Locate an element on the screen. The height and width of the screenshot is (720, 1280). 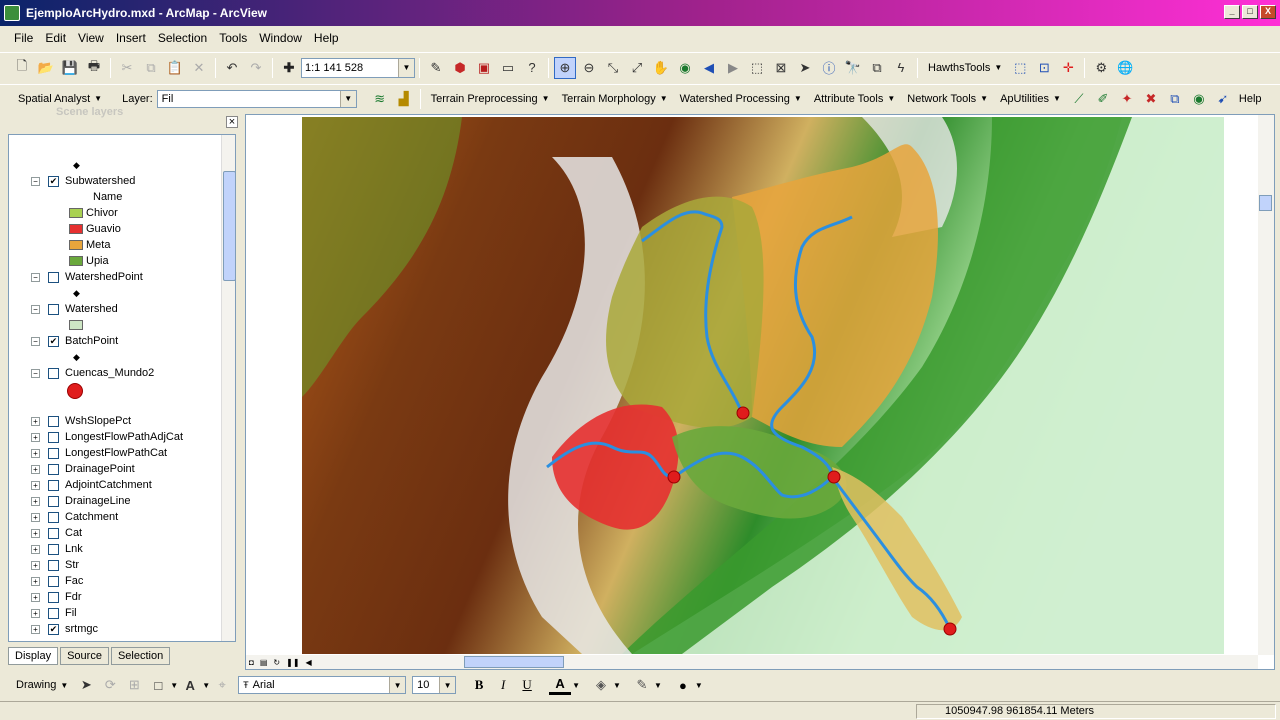
minimize-button: _ is located at coordinates (1232, 12).